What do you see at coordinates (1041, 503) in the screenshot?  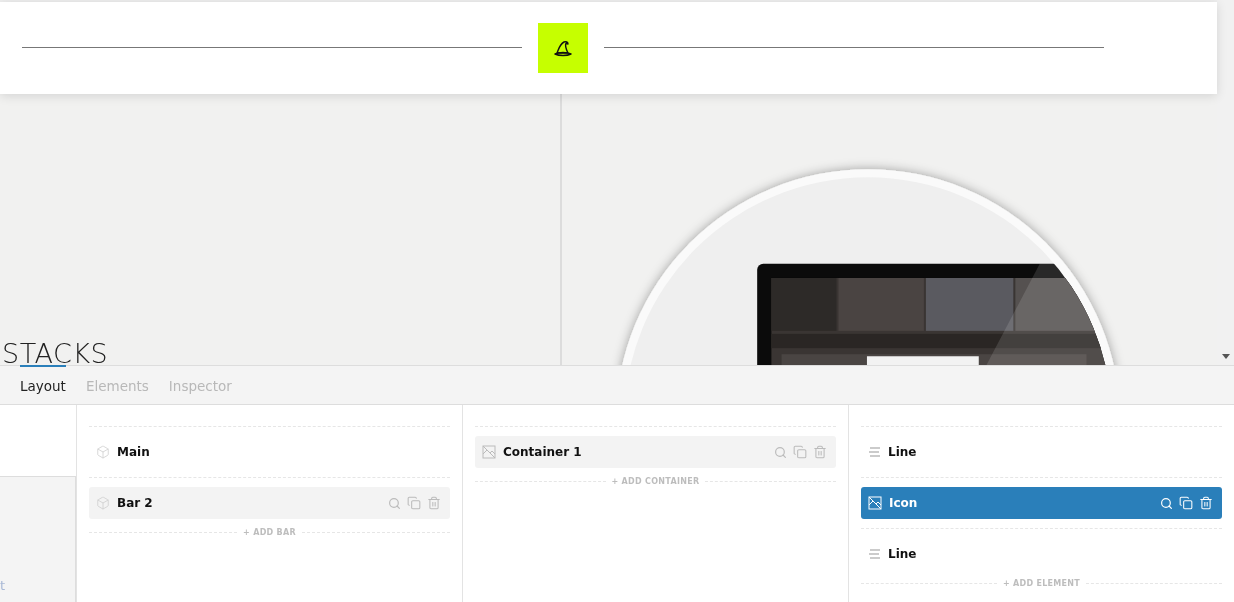 I see `layout-item: Icon` at bounding box center [1041, 503].